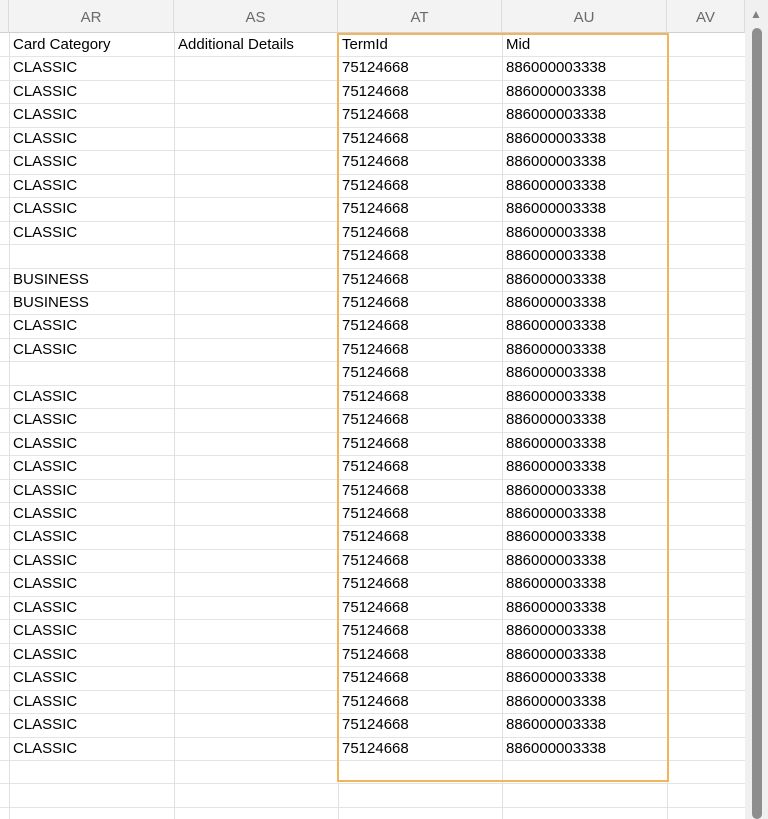 The height and width of the screenshot is (819, 768). I want to click on column-header-au: AU, so click(584, 16).